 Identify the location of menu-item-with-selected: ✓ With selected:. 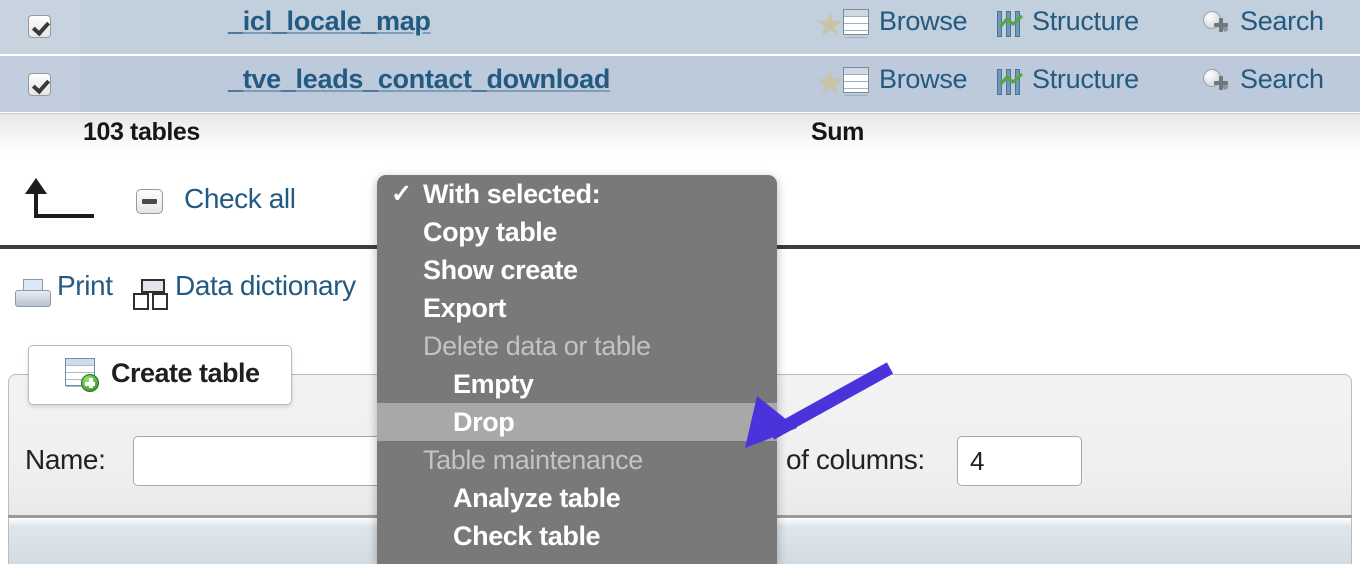
(577, 194).